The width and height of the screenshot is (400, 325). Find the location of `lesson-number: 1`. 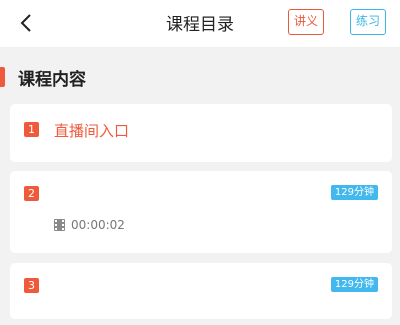

lesson-number: 1 is located at coordinates (31, 129).